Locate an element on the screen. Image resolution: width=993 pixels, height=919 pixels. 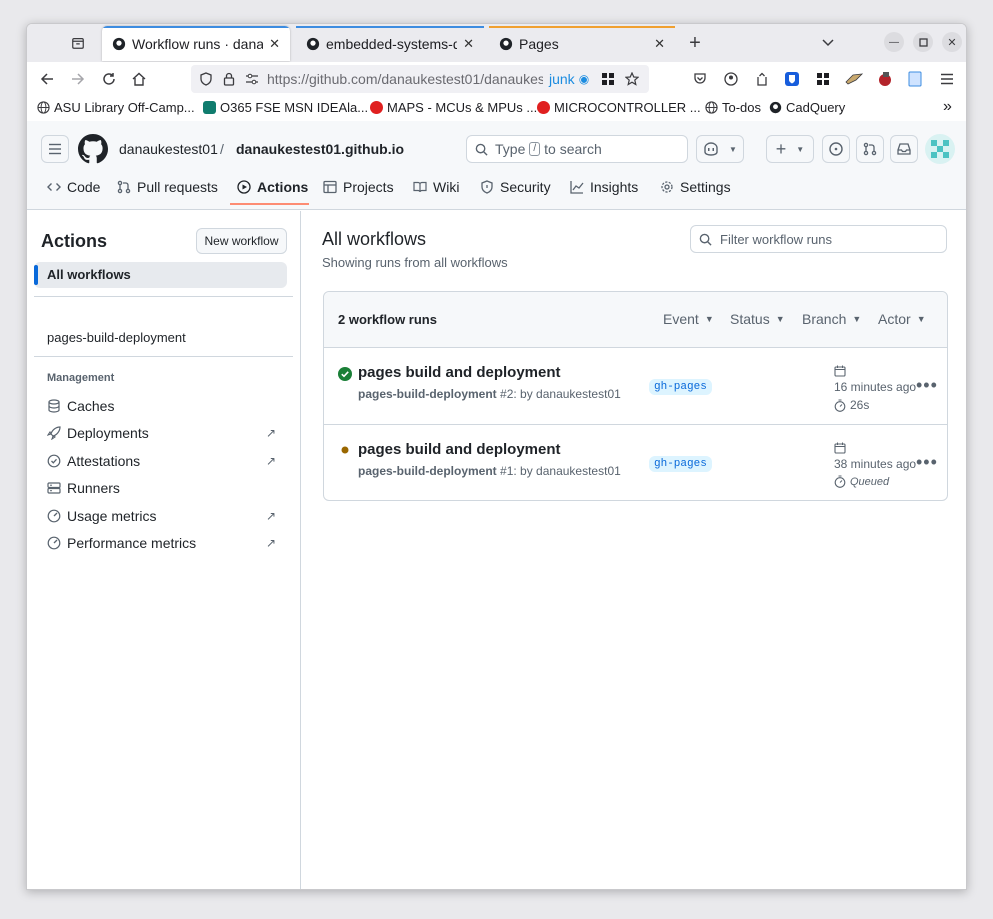
status-filter: Status ▼ is located at coordinates (757, 319).